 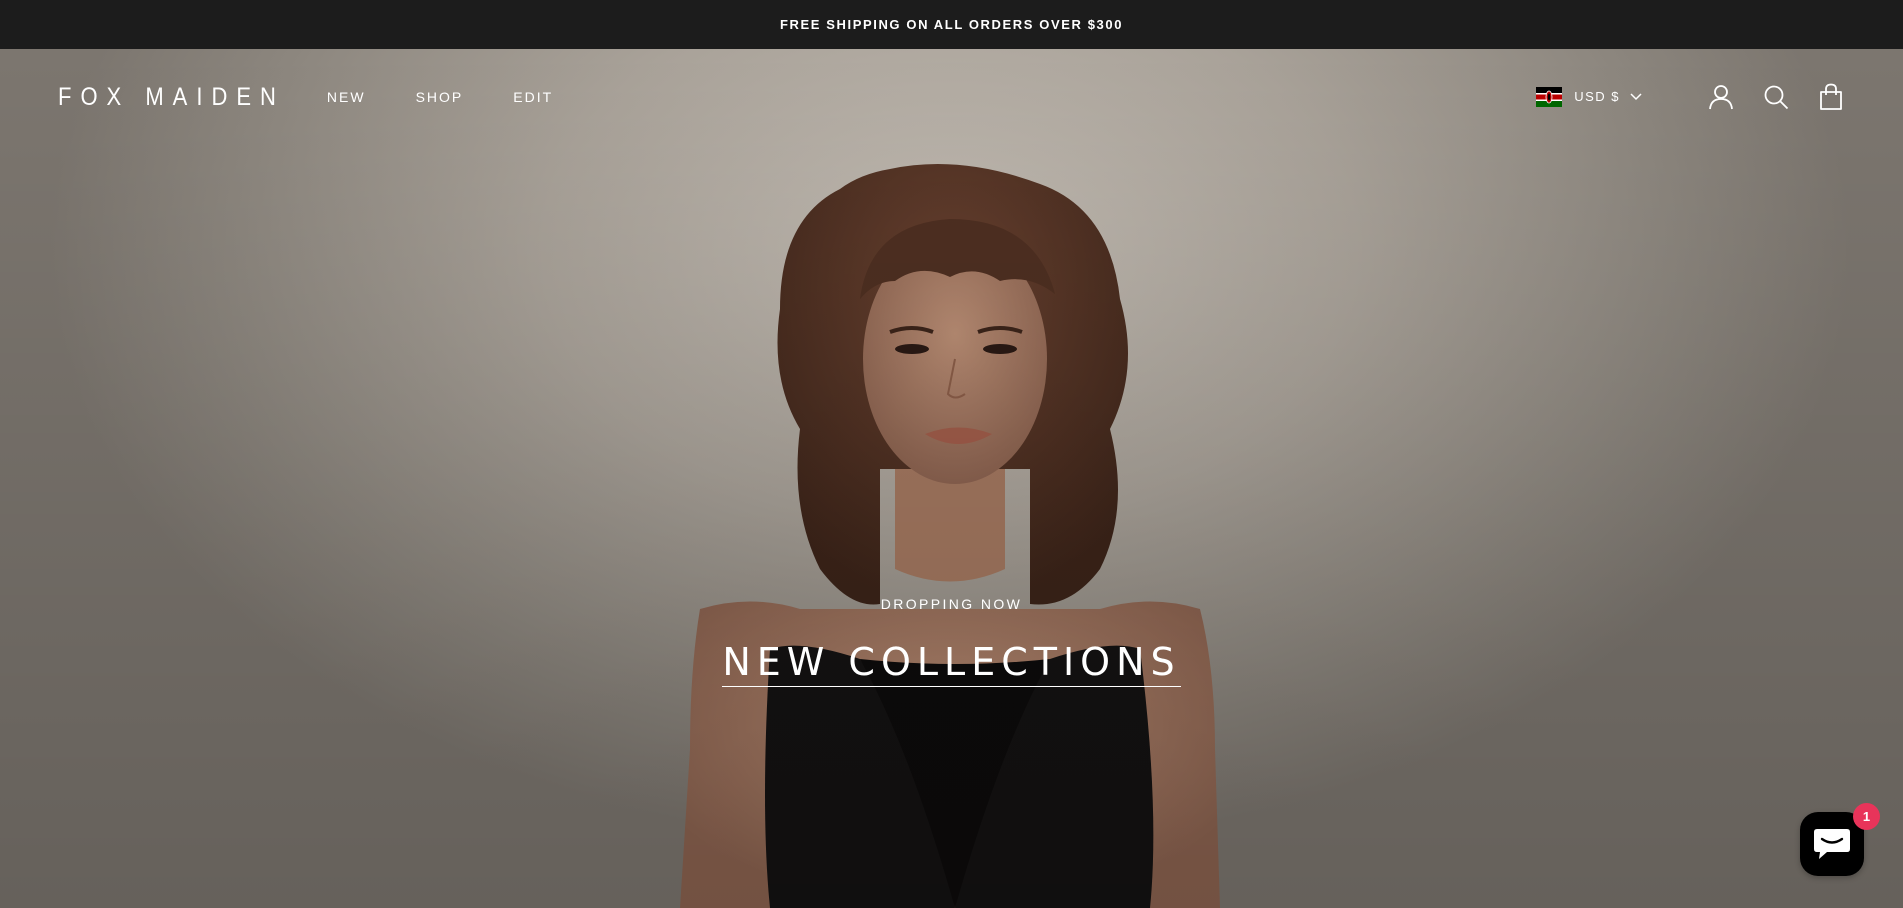 What do you see at coordinates (1690, 97) in the screenshot?
I see `header-actions: USD $` at bounding box center [1690, 97].